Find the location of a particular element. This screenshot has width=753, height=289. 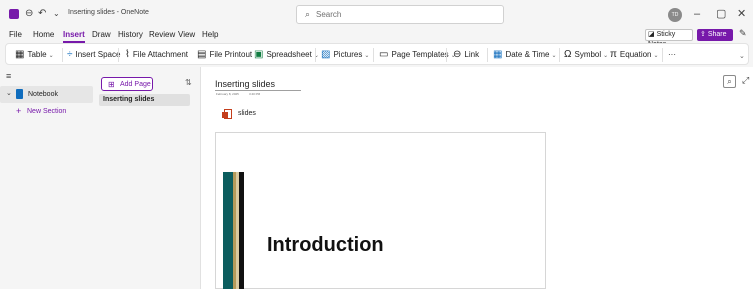

menu-file: File is located at coordinates (15, 35).